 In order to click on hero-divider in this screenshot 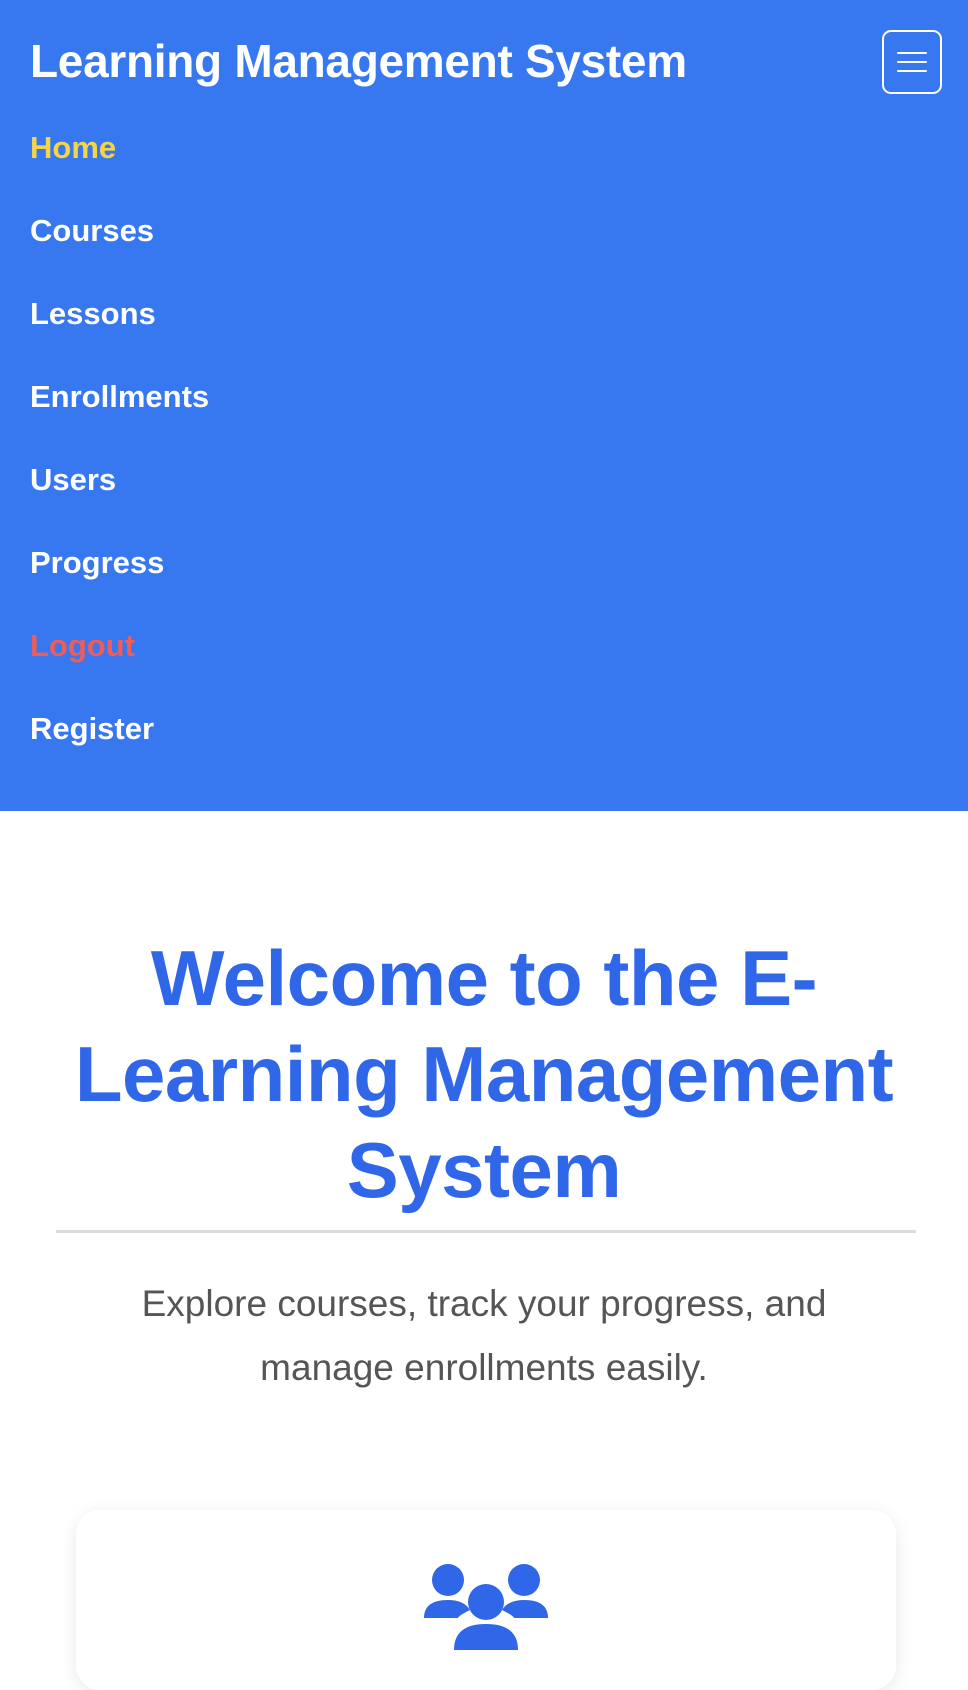, I will do `click(486, 1231)`.